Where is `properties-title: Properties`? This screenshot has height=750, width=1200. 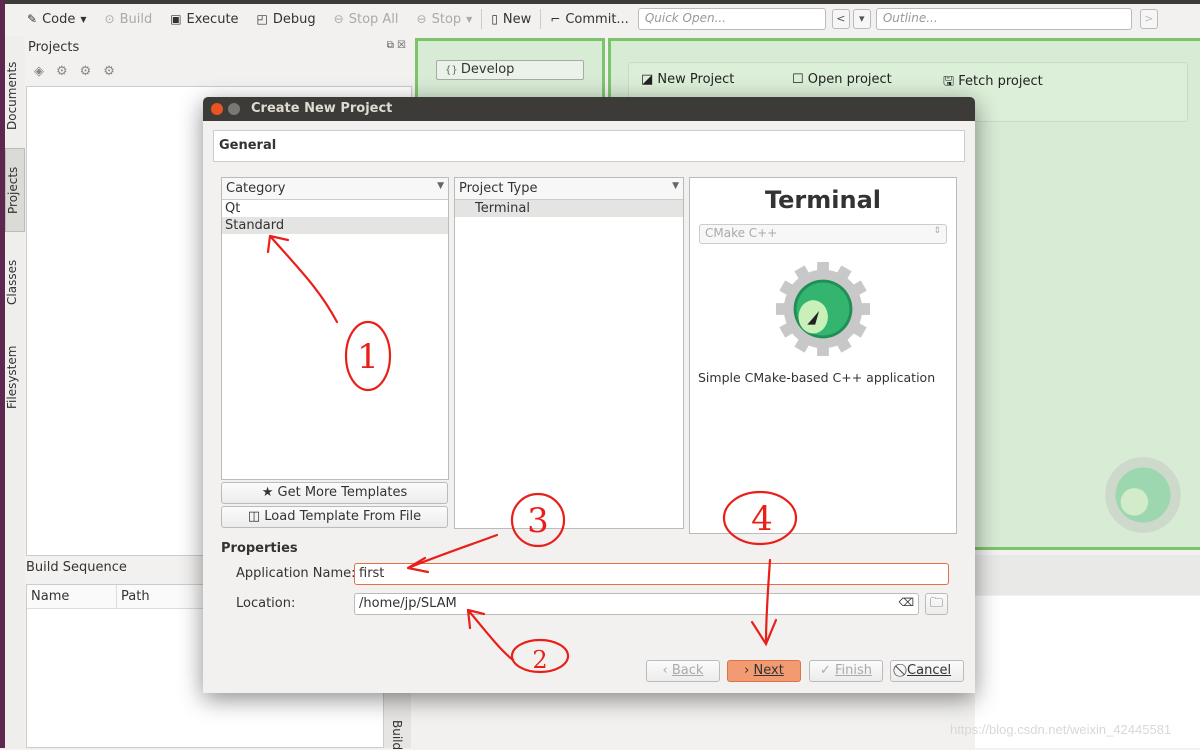
properties-title: Properties is located at coordinates (259, 548).